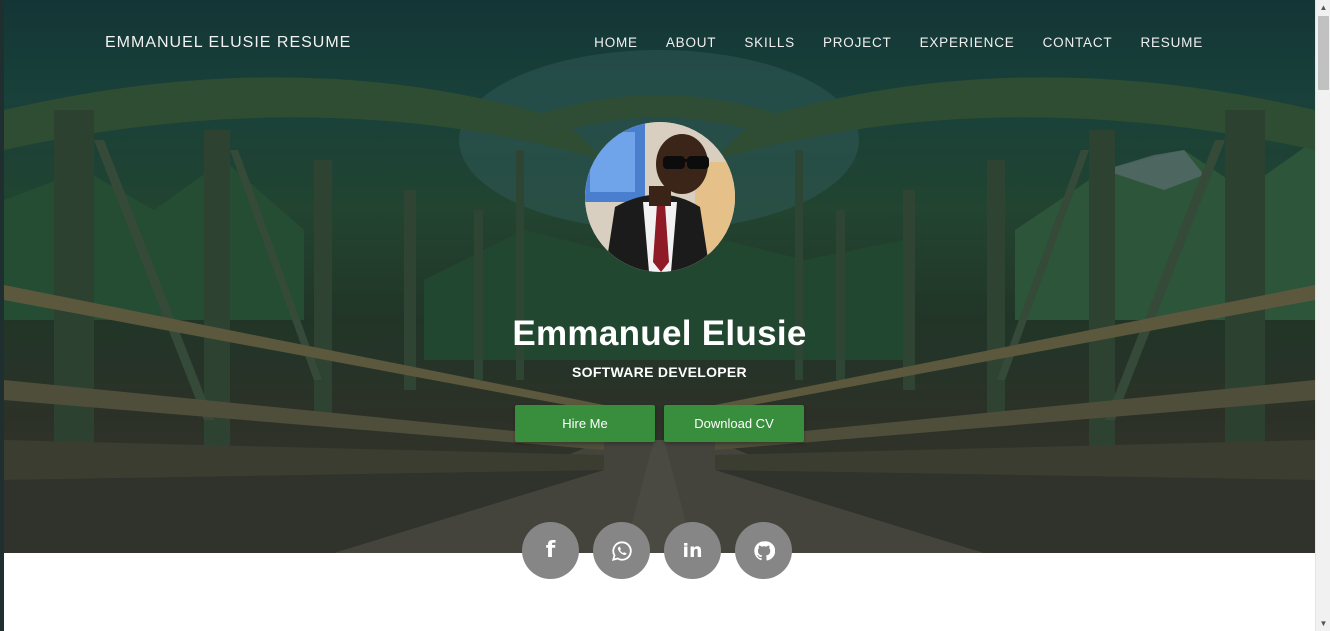 This screenshot has height=631, width=1330. I want to click on profile-photo, so click(660, 197).